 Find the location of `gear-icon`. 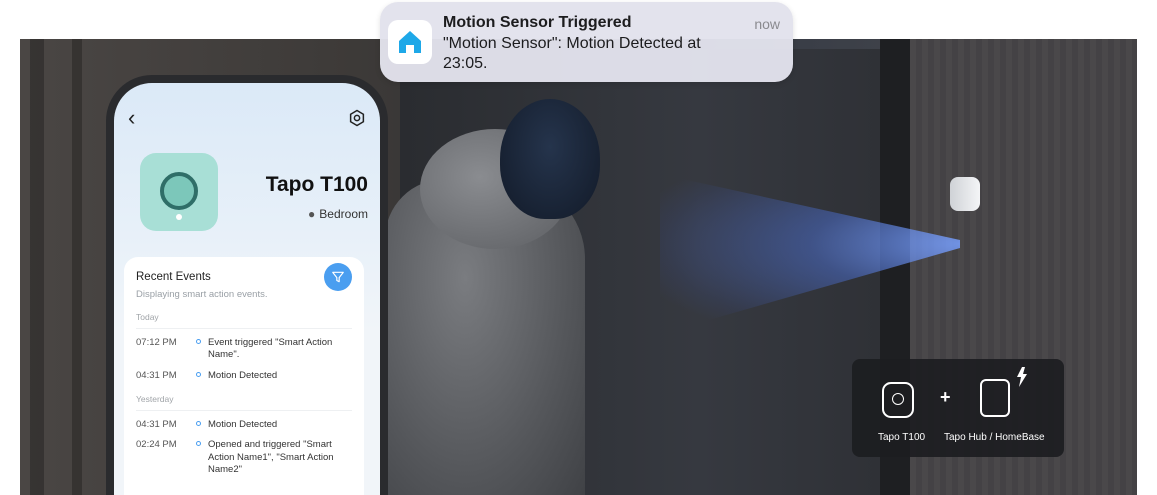

gear-icon is located at coordinates (357, 118).